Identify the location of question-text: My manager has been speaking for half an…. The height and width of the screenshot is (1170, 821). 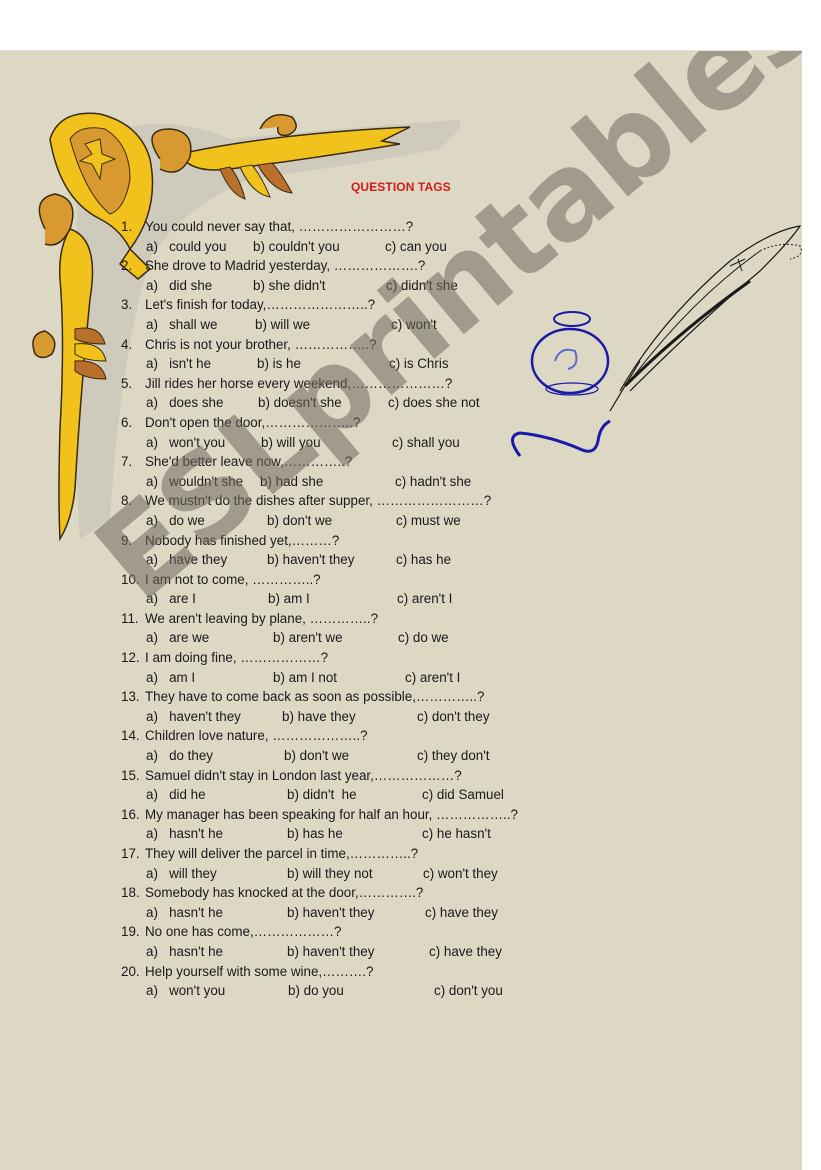
(331, 814).